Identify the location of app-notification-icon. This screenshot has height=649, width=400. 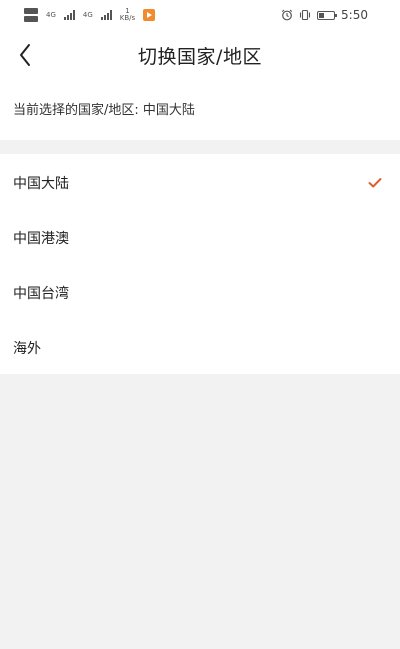
(149, 15).